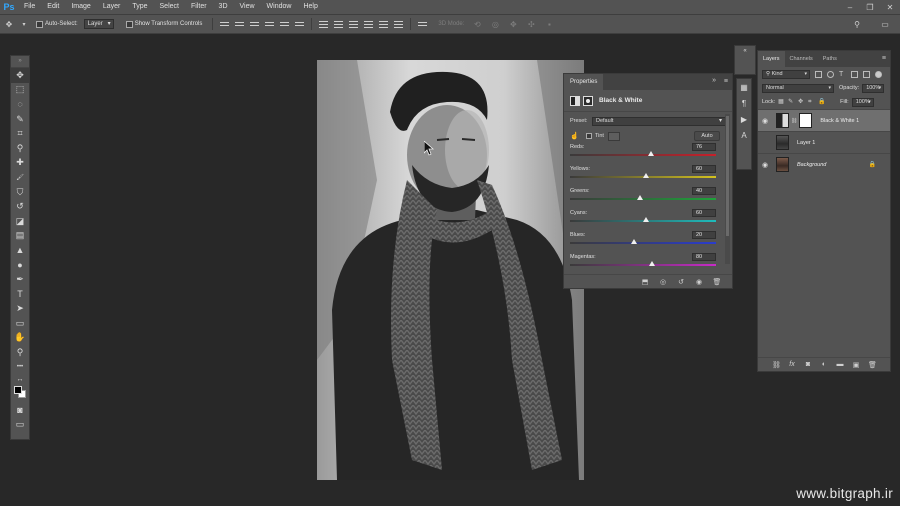 The width and height of the screenshot is (900, 506). Describe the element at coordinates (20, 294) in the screenshot. I see `type-tool-icon: T` at that location.